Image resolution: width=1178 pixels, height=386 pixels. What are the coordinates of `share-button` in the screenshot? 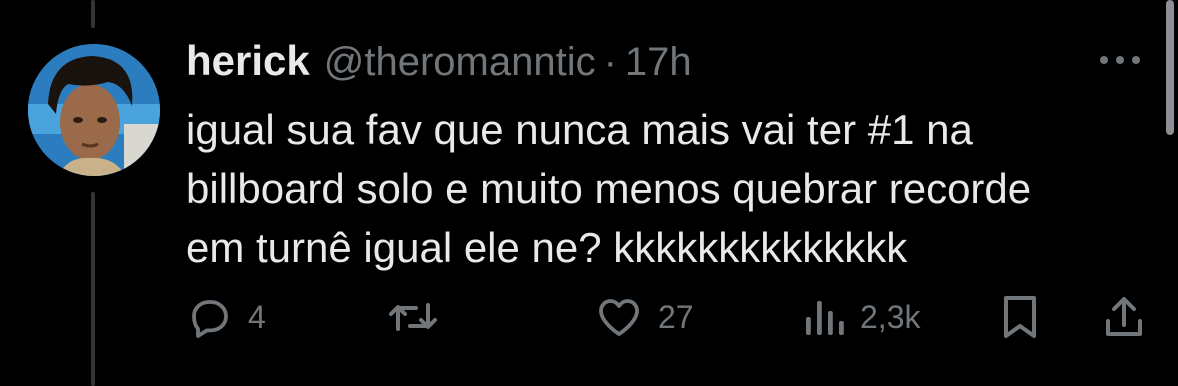 It's located at (1124, 317).